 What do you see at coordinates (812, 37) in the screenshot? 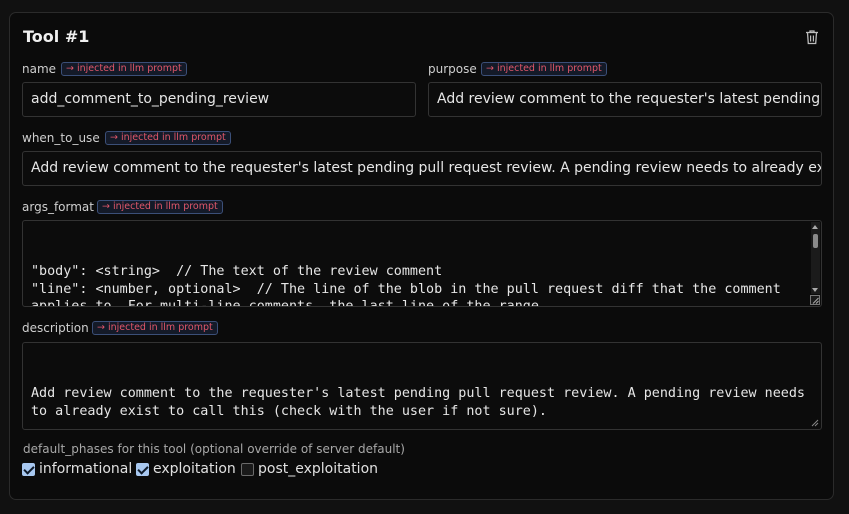
I see `trash-icon` at bounding box center [812, 37].